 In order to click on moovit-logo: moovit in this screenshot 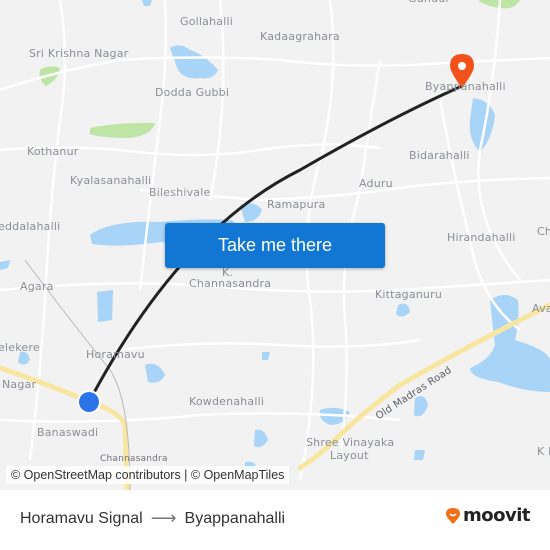, I will do `click(488, 515)`.